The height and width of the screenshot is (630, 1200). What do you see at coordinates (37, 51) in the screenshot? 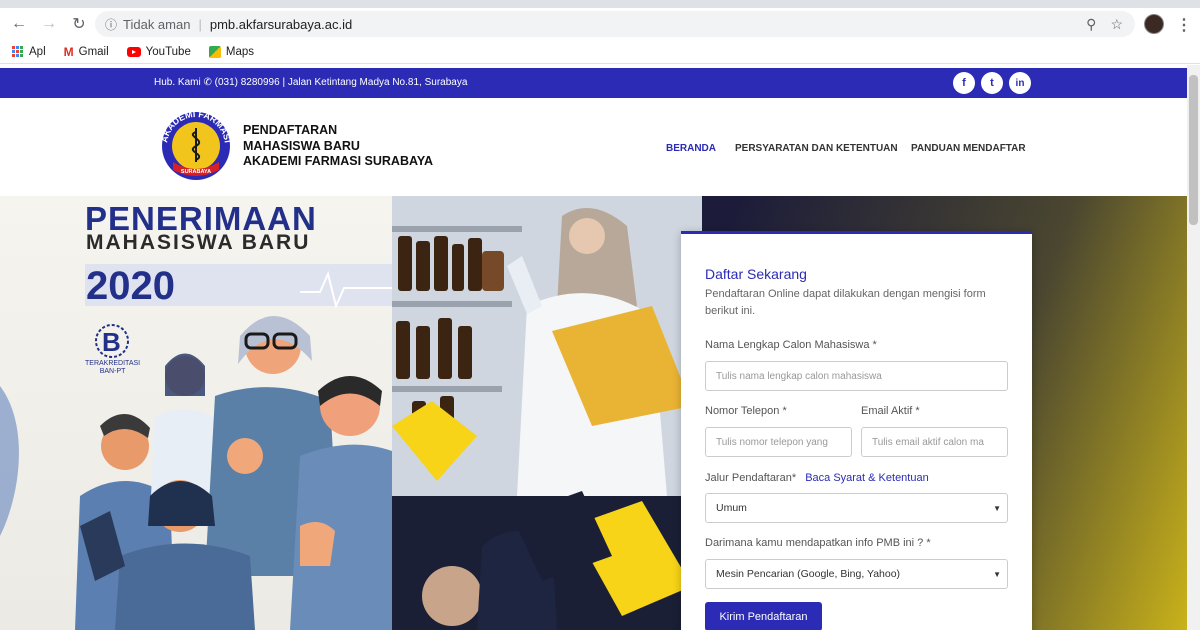
I see `bookmark-label: Apl` at bounding box center [37, 51].